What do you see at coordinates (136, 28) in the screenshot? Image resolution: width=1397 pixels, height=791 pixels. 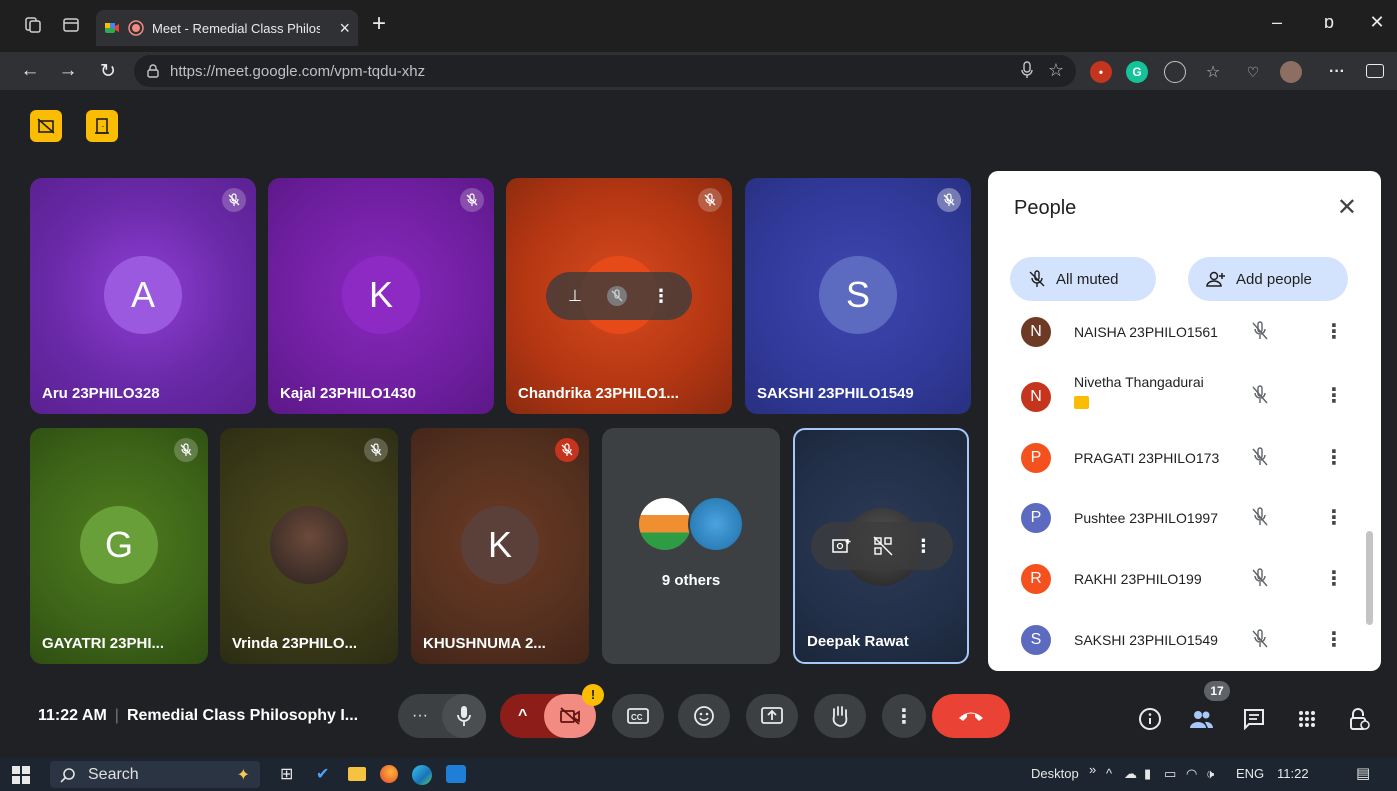 I see `recording-icon` at bounding box center [136, 28].